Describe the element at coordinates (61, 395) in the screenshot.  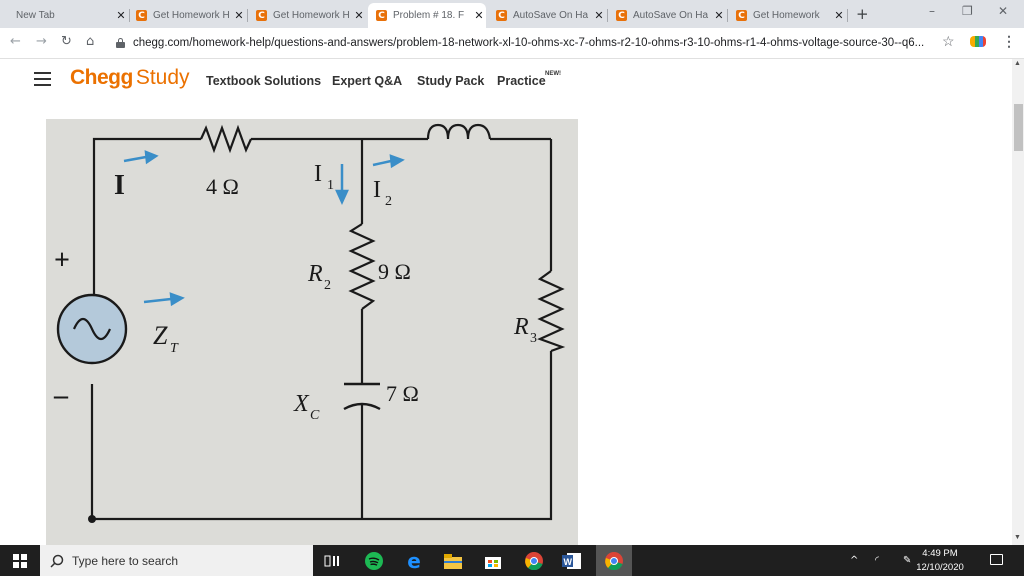
I see `label-minus: –` at that location.